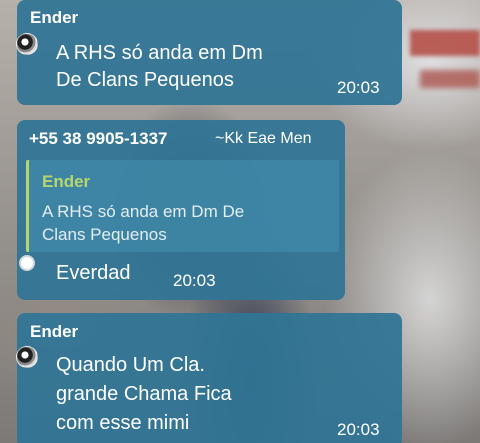 The width and height of the screenshot is (480, 443). Describe the element at coordinates (144, 394) in the screenshot. I see `message-text-line: grande Chama Fica` at that location.